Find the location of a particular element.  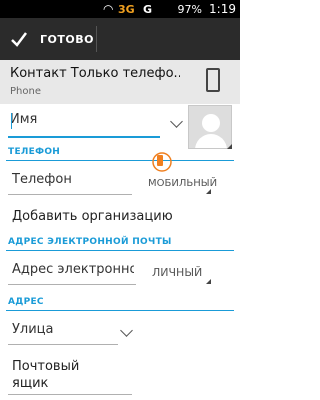

phone-section-divider is located at coordinates (120, 160).